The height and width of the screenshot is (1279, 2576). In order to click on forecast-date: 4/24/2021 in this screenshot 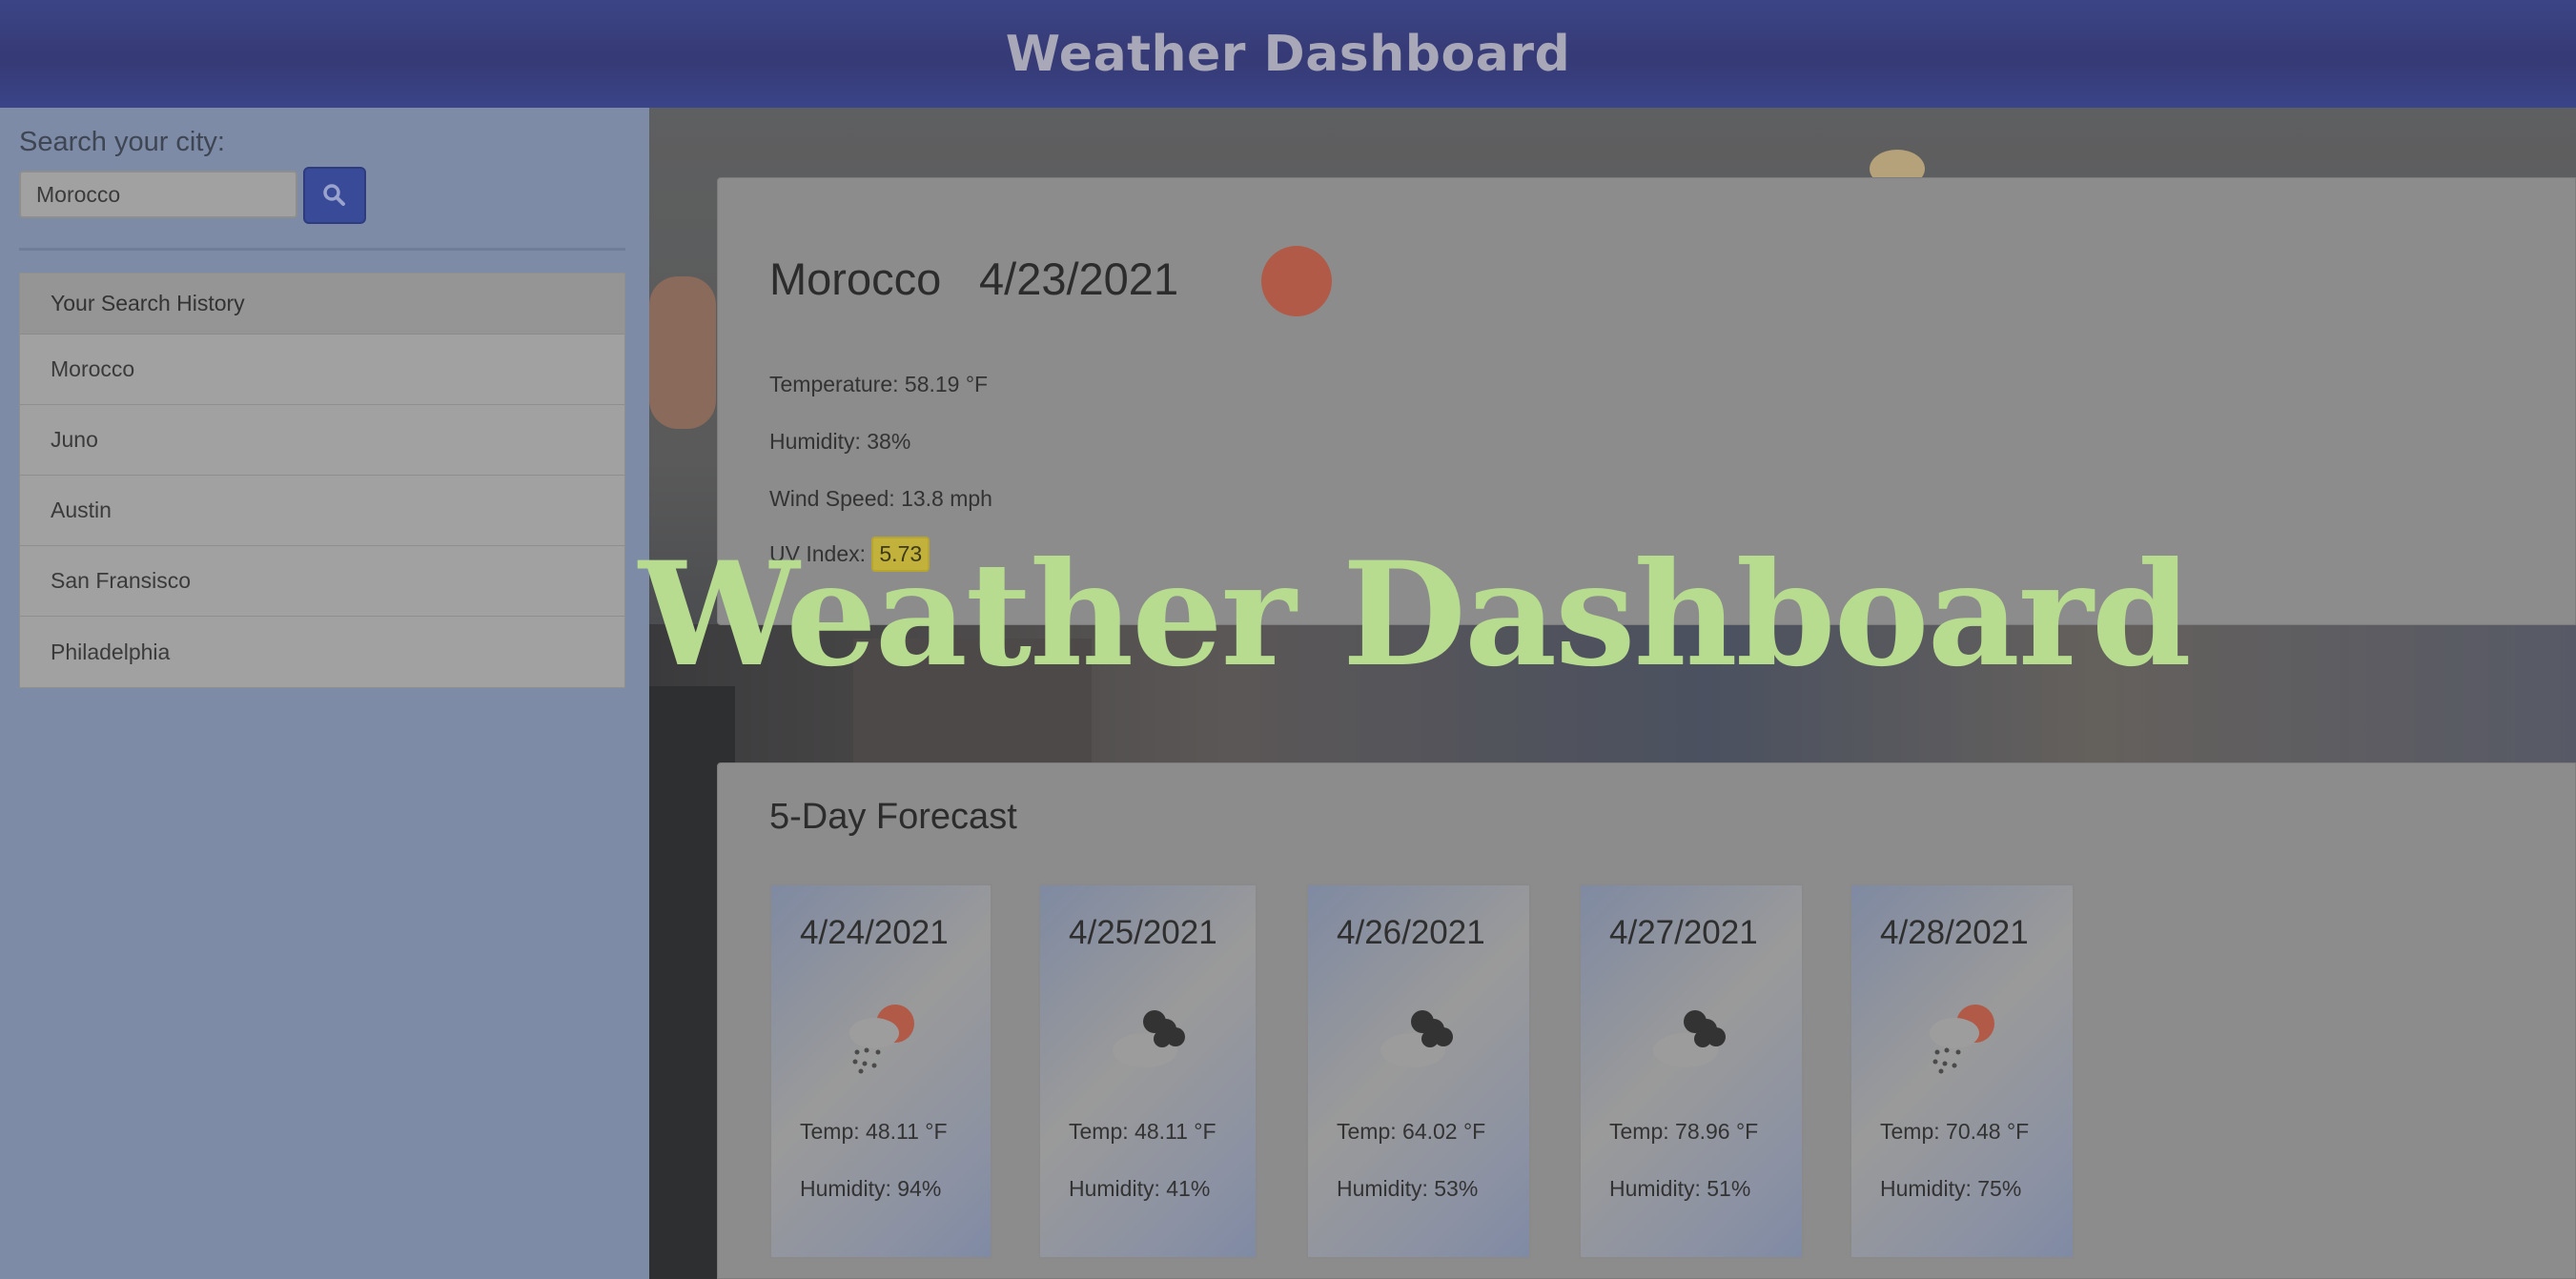, I will do `click(874, 932)`.